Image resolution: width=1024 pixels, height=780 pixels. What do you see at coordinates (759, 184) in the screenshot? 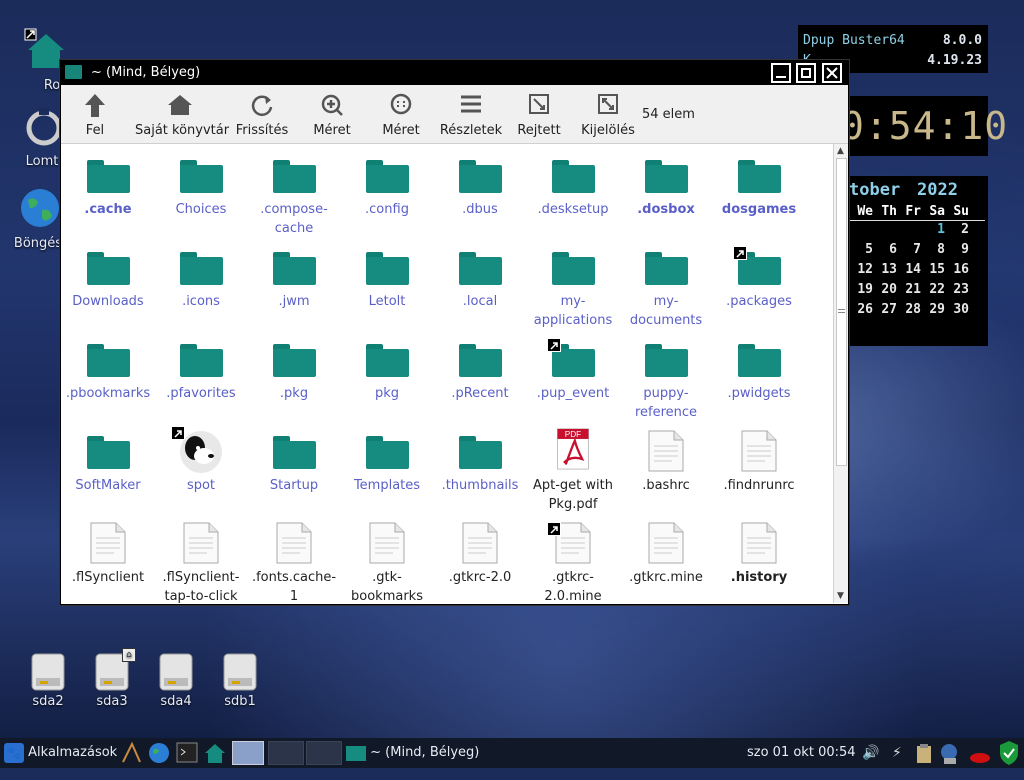
I see `folder-item: dosgames` at bounding box center [759, 184].